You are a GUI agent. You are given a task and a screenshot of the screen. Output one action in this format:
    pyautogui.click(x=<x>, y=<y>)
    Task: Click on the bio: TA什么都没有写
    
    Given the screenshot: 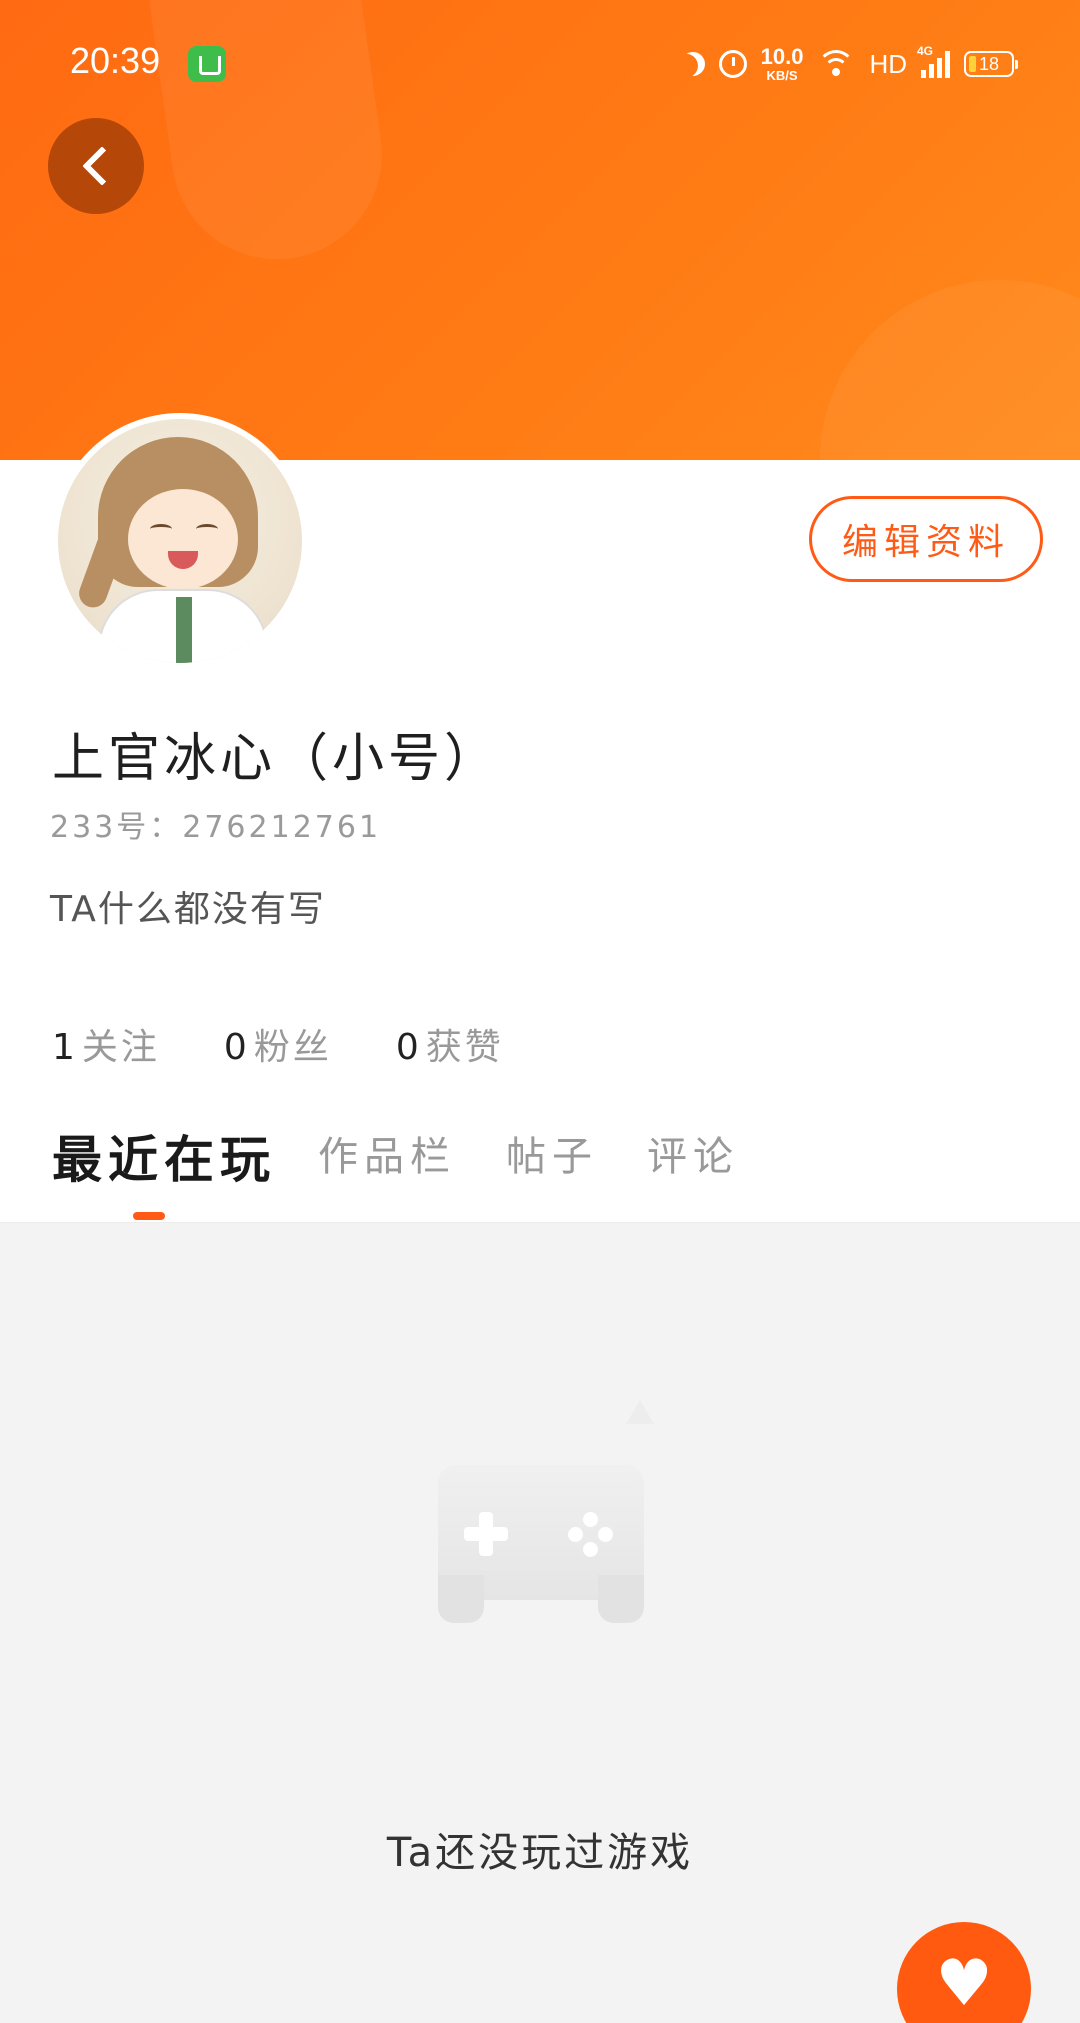 What is the action you would take?
    pyautogui.click(x=188, y=909)
    